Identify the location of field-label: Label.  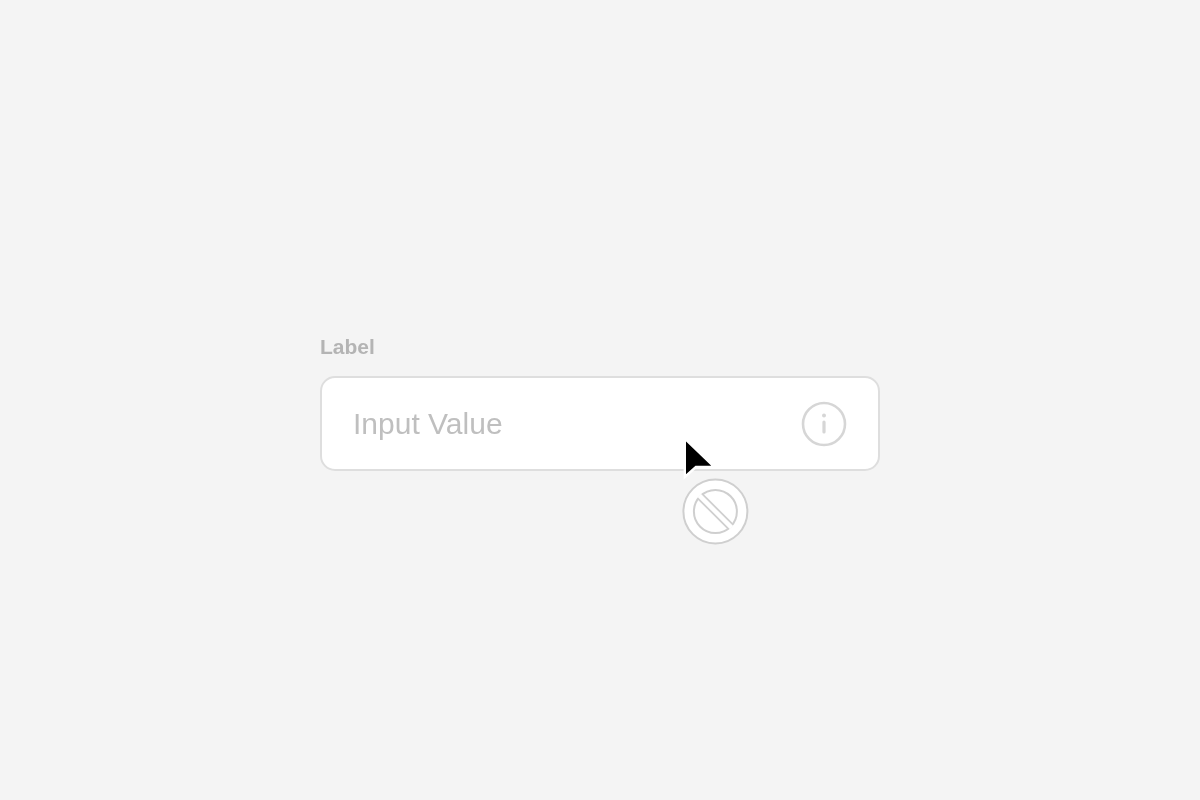
(347, 347).